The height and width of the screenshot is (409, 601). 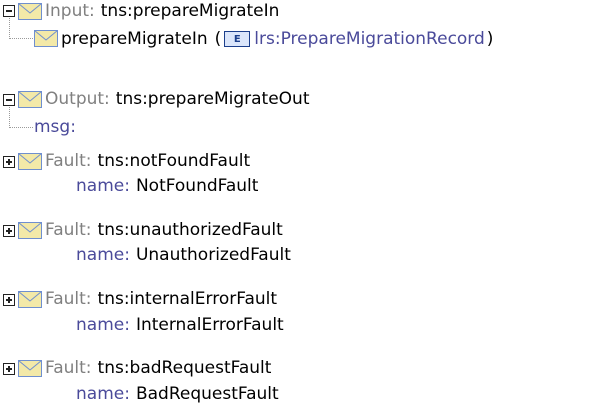 I want to click on element-badge-icon: E, so click(x=237, y=39).